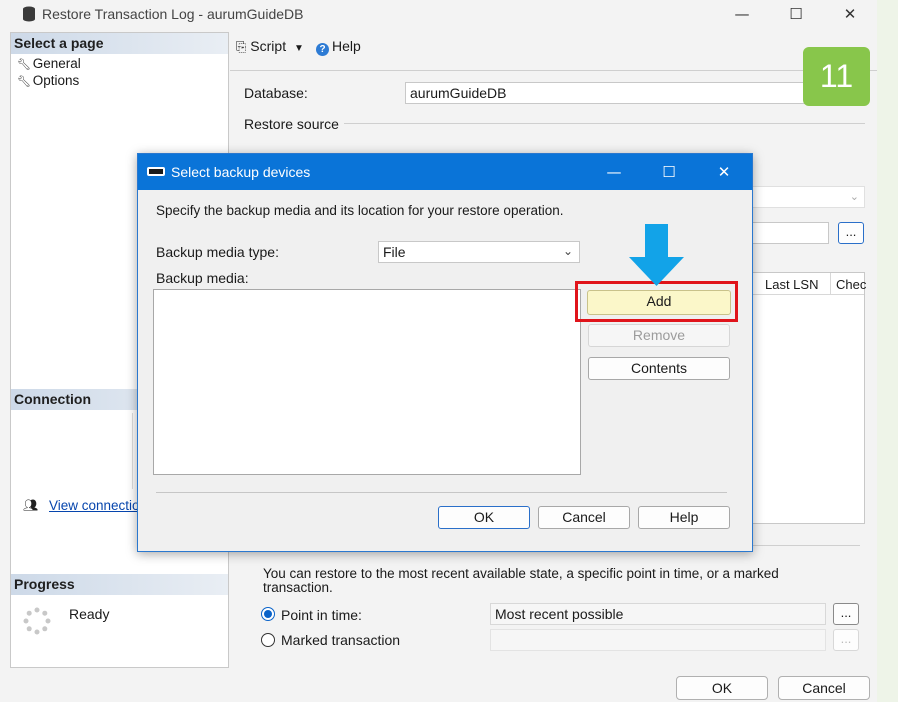 This screenshot has height=702, width=898. What do you see at coordinates (790, 233) in the screenshot?
I see `source-path-field` at bounding box center [790, 233].